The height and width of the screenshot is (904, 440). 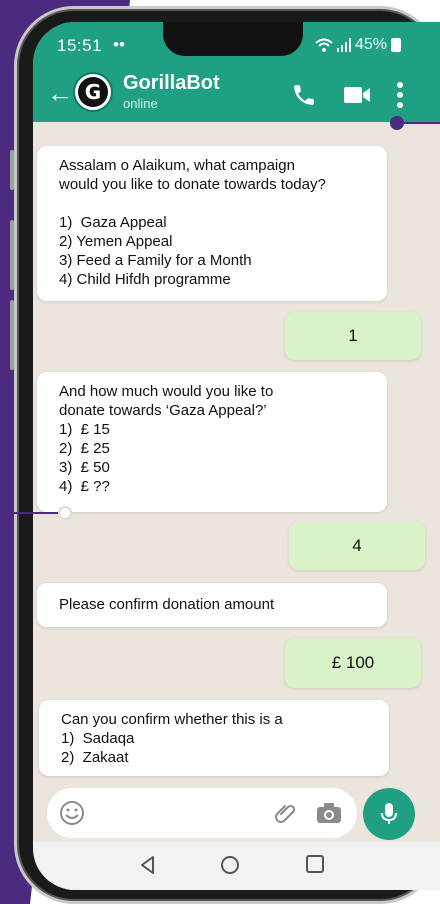 What do you see at coordinates (80, 45) in the screenshot?
I see `status-time: 15:51` at bounding box center [80, 45].